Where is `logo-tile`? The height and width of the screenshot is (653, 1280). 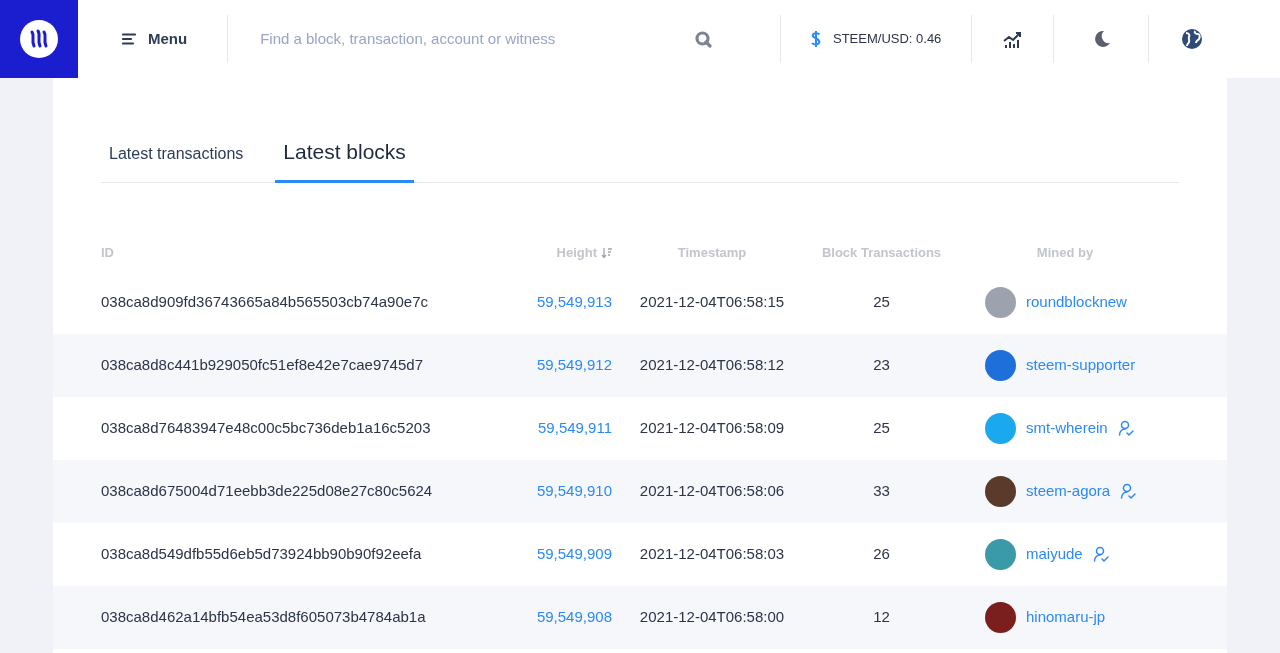
logo-tile is located at coordinates (39, 39).